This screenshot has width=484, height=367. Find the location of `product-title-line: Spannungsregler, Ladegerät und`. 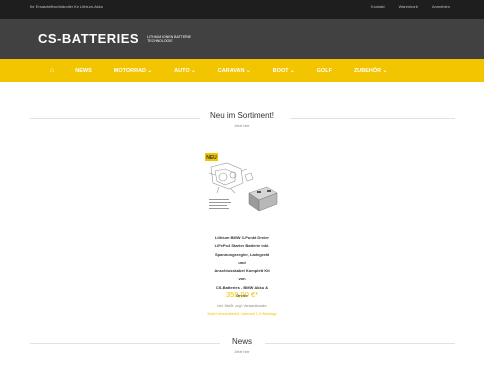

product-title-line: Spannungsregler, Ladegerät und is located at coordinates (241, 258).